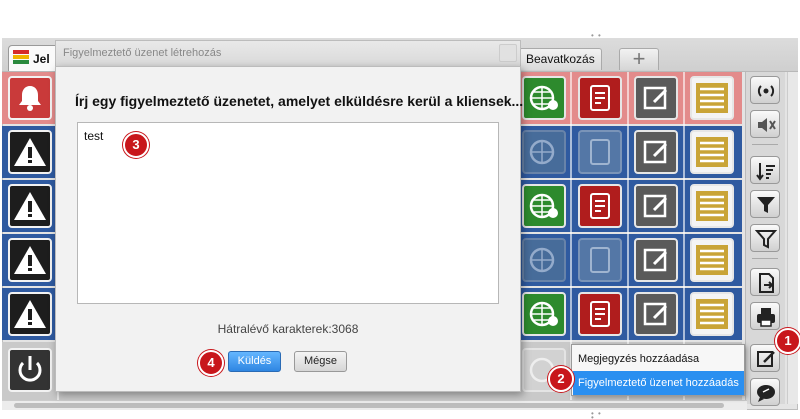 The height and width of the screenshot is (419, 800). I want to click on vertical-scrollbar, so click(792, 238).